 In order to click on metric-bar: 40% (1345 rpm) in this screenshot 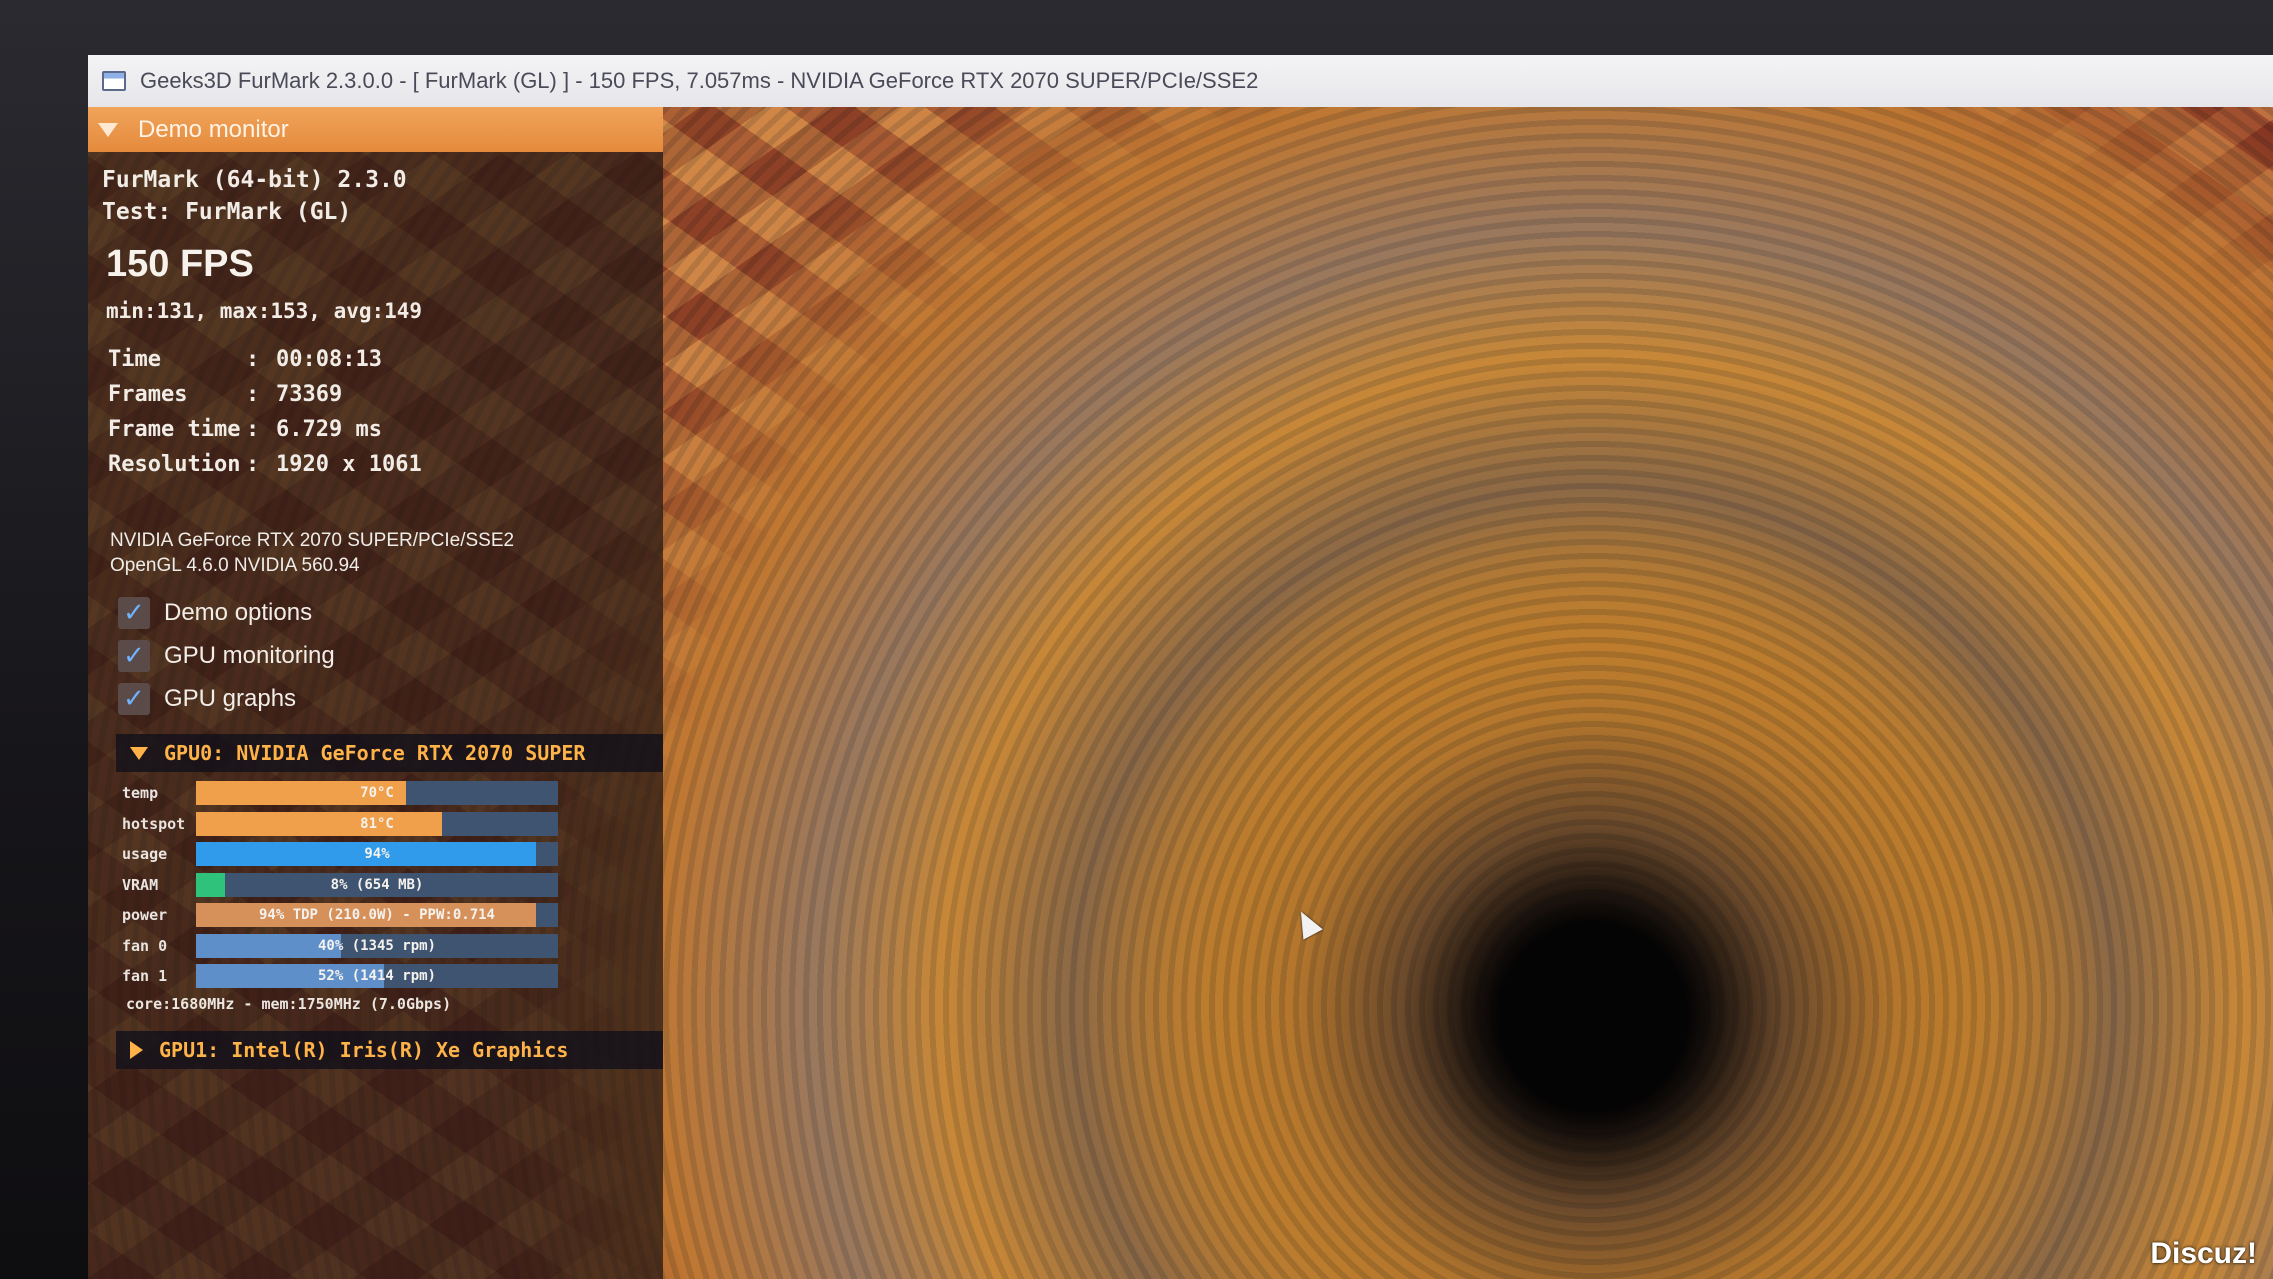, I will do `click(377, 945)`.